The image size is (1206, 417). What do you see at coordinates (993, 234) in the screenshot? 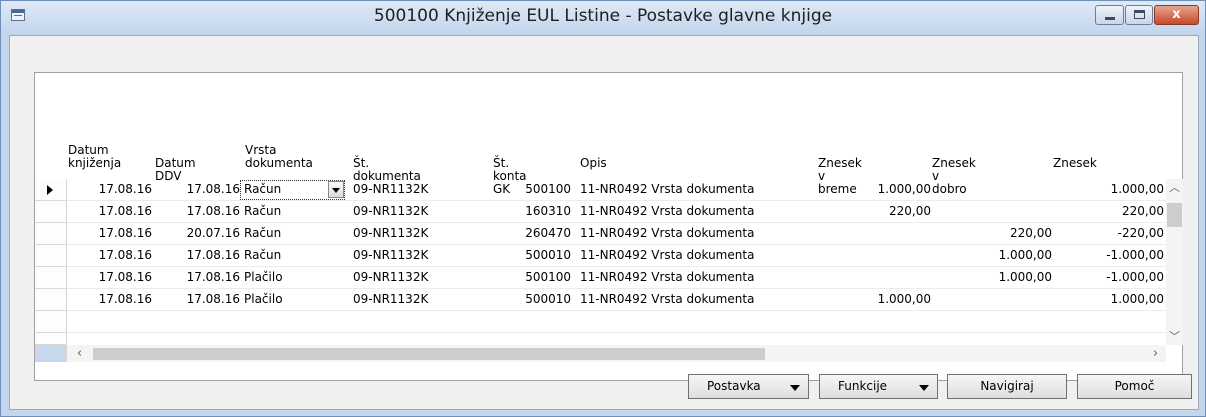
I see `cell-znesek-v-dobro: 220,00` at bounding box center [993, 234].